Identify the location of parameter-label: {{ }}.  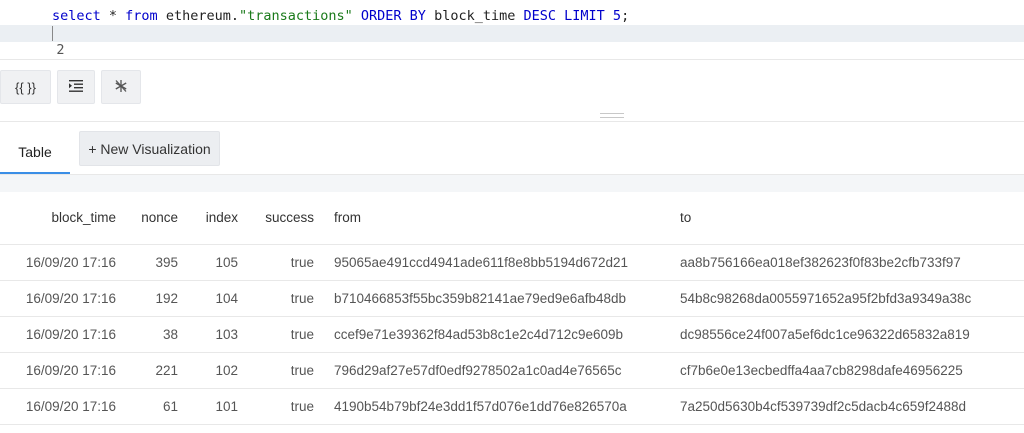
(25, 87).